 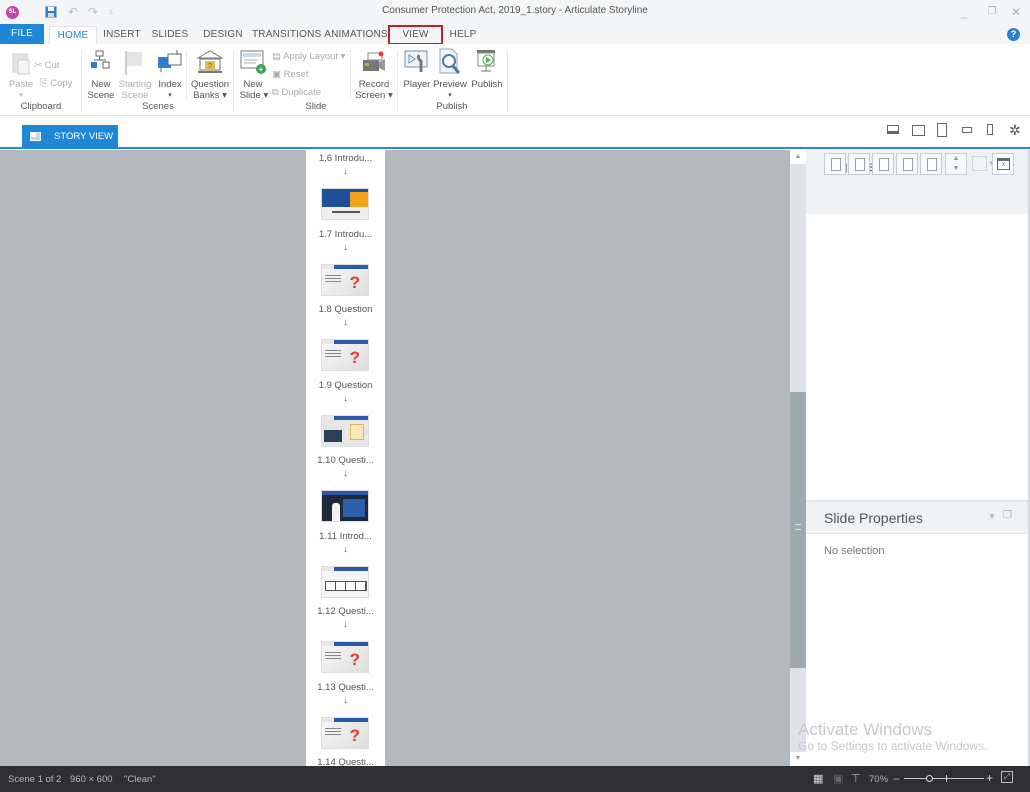 I want to click on duplicate-button: ⧉ Duplicate, so click(x=307, y=92).